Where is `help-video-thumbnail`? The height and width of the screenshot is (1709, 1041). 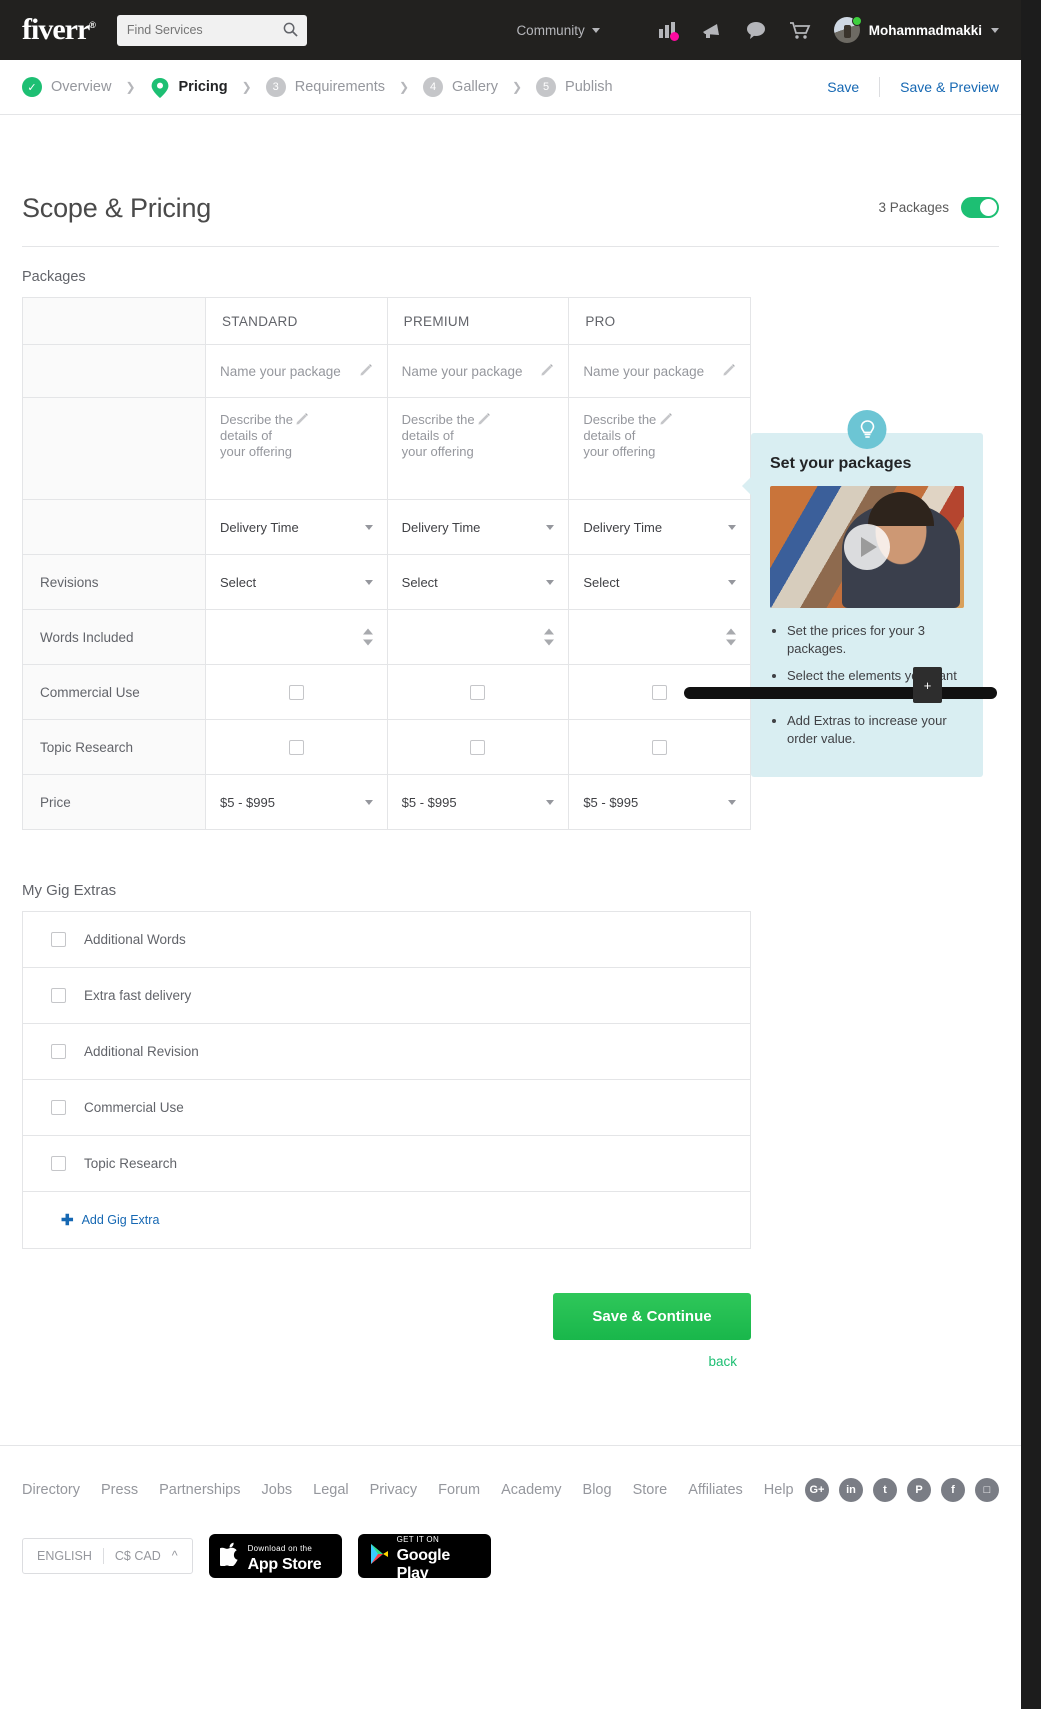
help-video-thumbnail is located at coordinates (867, 547).